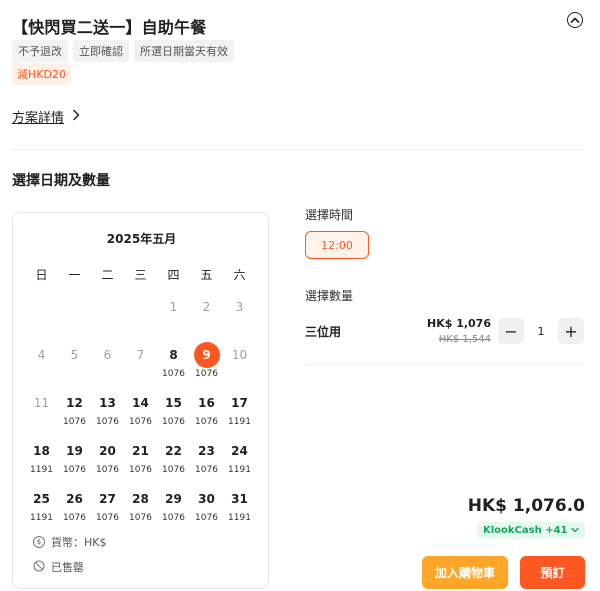 Image resolution: width=600 pixels, height=591 pixels. What do you see at coordinates (465, 572) in the screenshot?
I see `add-to-cart-button: 加入購物車` at bounding box center [465, 572].